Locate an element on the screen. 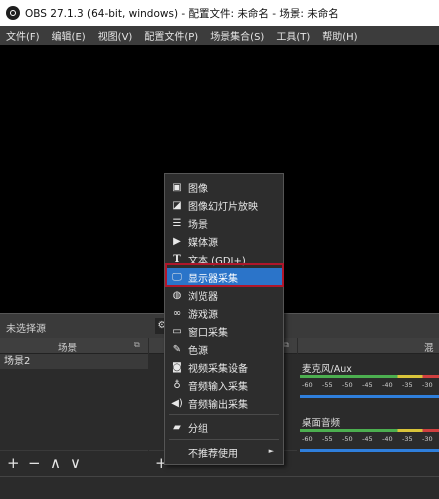 Image resolution: width=439 pixels, height=499 pixels. window-icon: ▭ is located at coordinates (177, 331).